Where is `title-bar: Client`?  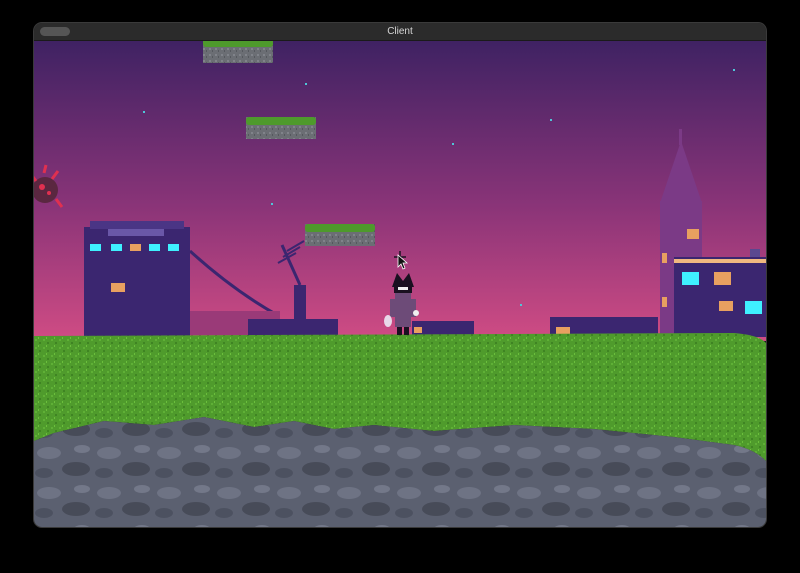 title-bar: Client is located at coordinates (400, 32).